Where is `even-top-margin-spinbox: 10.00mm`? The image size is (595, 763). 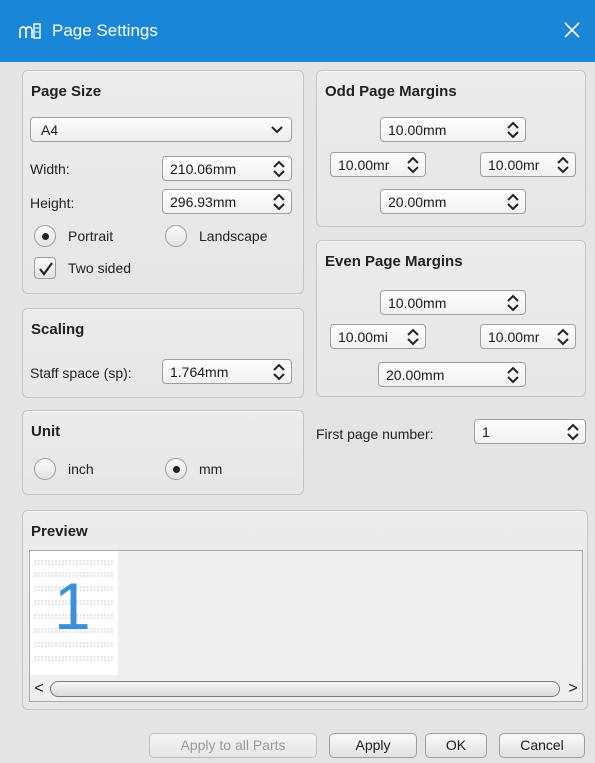 even-top-margin-spinbox: 10.00mm is located at coordinates (453, 302).